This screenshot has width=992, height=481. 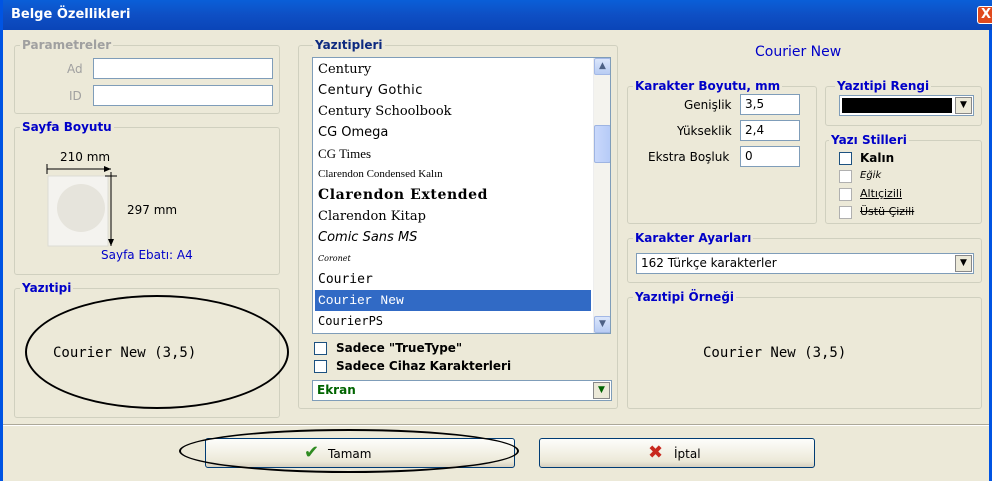 What do you see at coordinates (881, 193) in the screenshot?
I see `underline-label: Altıçizili` at bounding box center [881, 193].